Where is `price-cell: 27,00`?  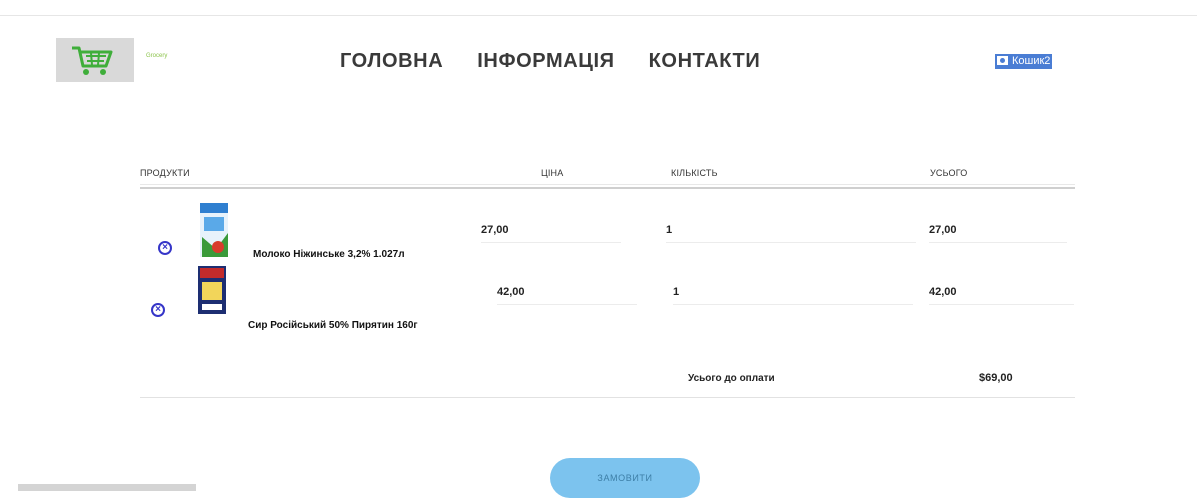 price-cell: 27,00 is located at coordinates (551, 233).